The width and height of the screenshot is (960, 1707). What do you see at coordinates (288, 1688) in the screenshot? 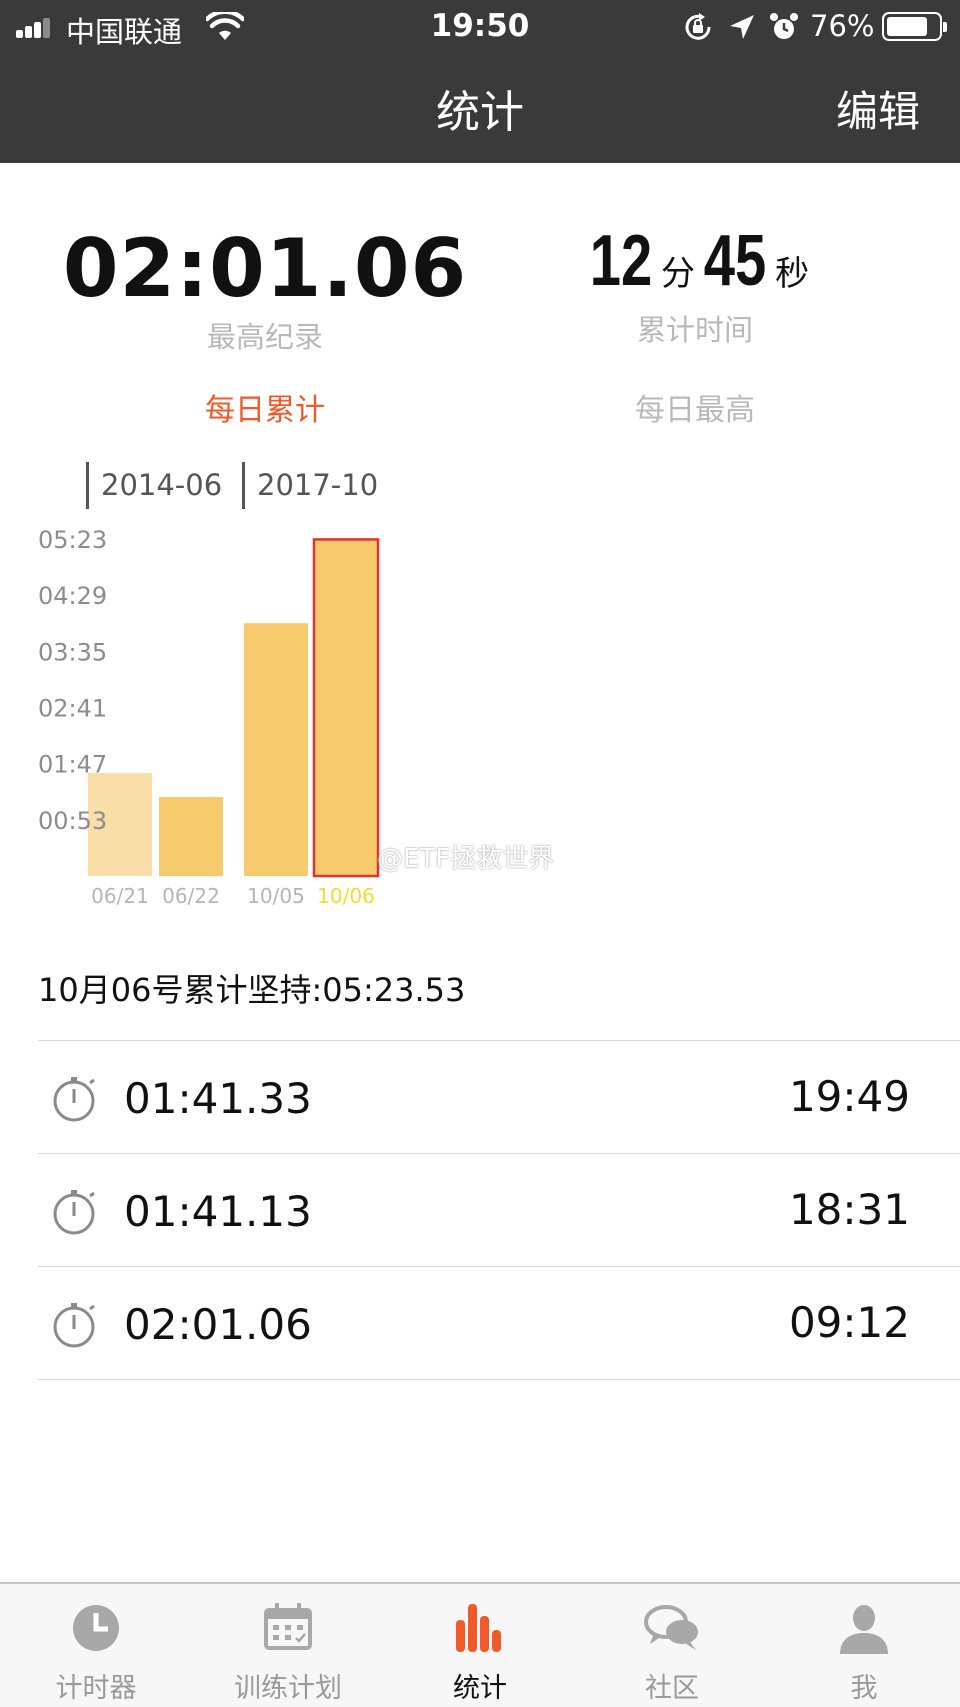
I see `tab-label: 训练计划` at bounding box center [288, 1688].